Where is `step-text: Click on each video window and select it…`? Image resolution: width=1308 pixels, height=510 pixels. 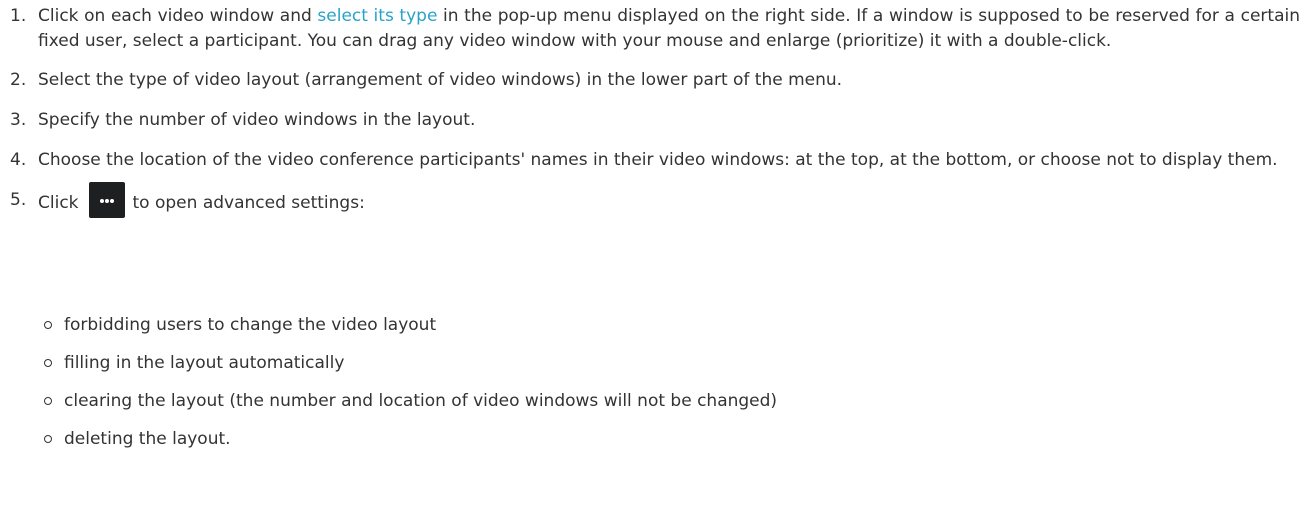 step-text: Click on each video window and select it… is located at coordinates (669, 29).